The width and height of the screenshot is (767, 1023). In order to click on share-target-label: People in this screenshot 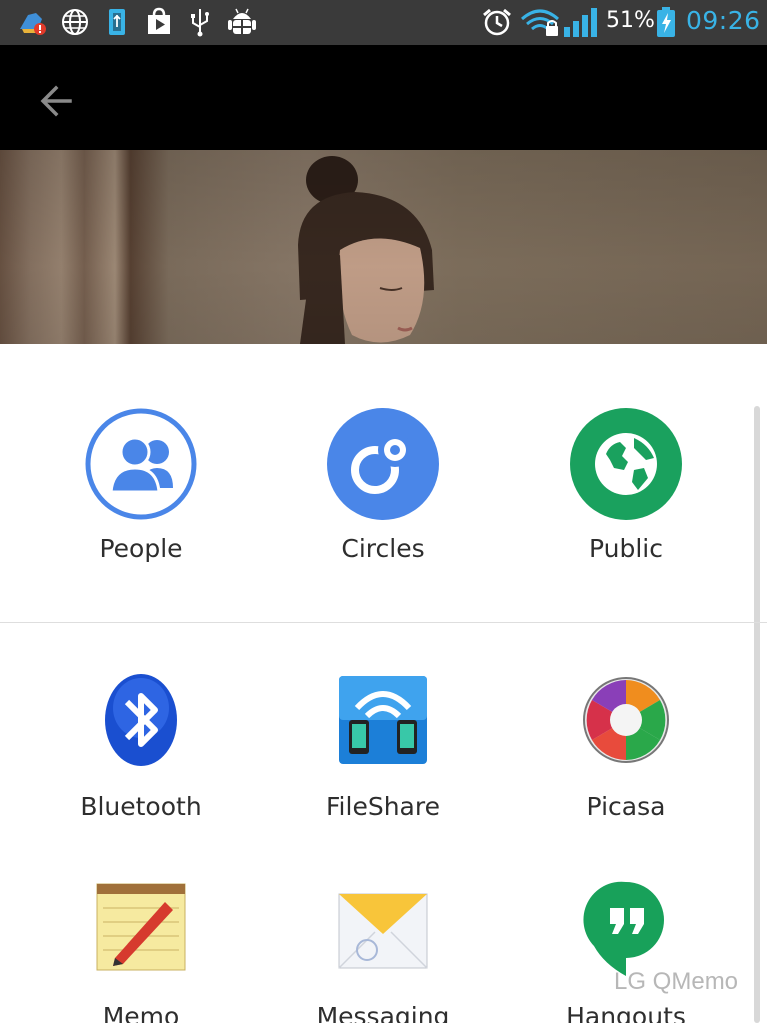, I will do `click(141, 548)`.